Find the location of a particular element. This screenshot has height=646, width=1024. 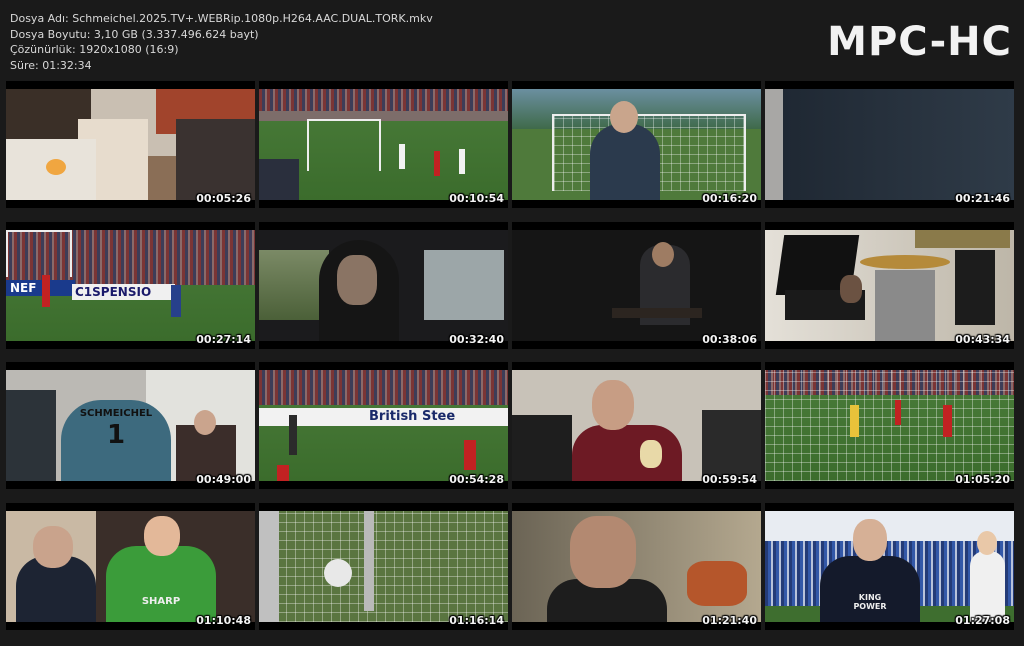

sponsor-king-power: KING POWER is located at coordinates (870, 602).